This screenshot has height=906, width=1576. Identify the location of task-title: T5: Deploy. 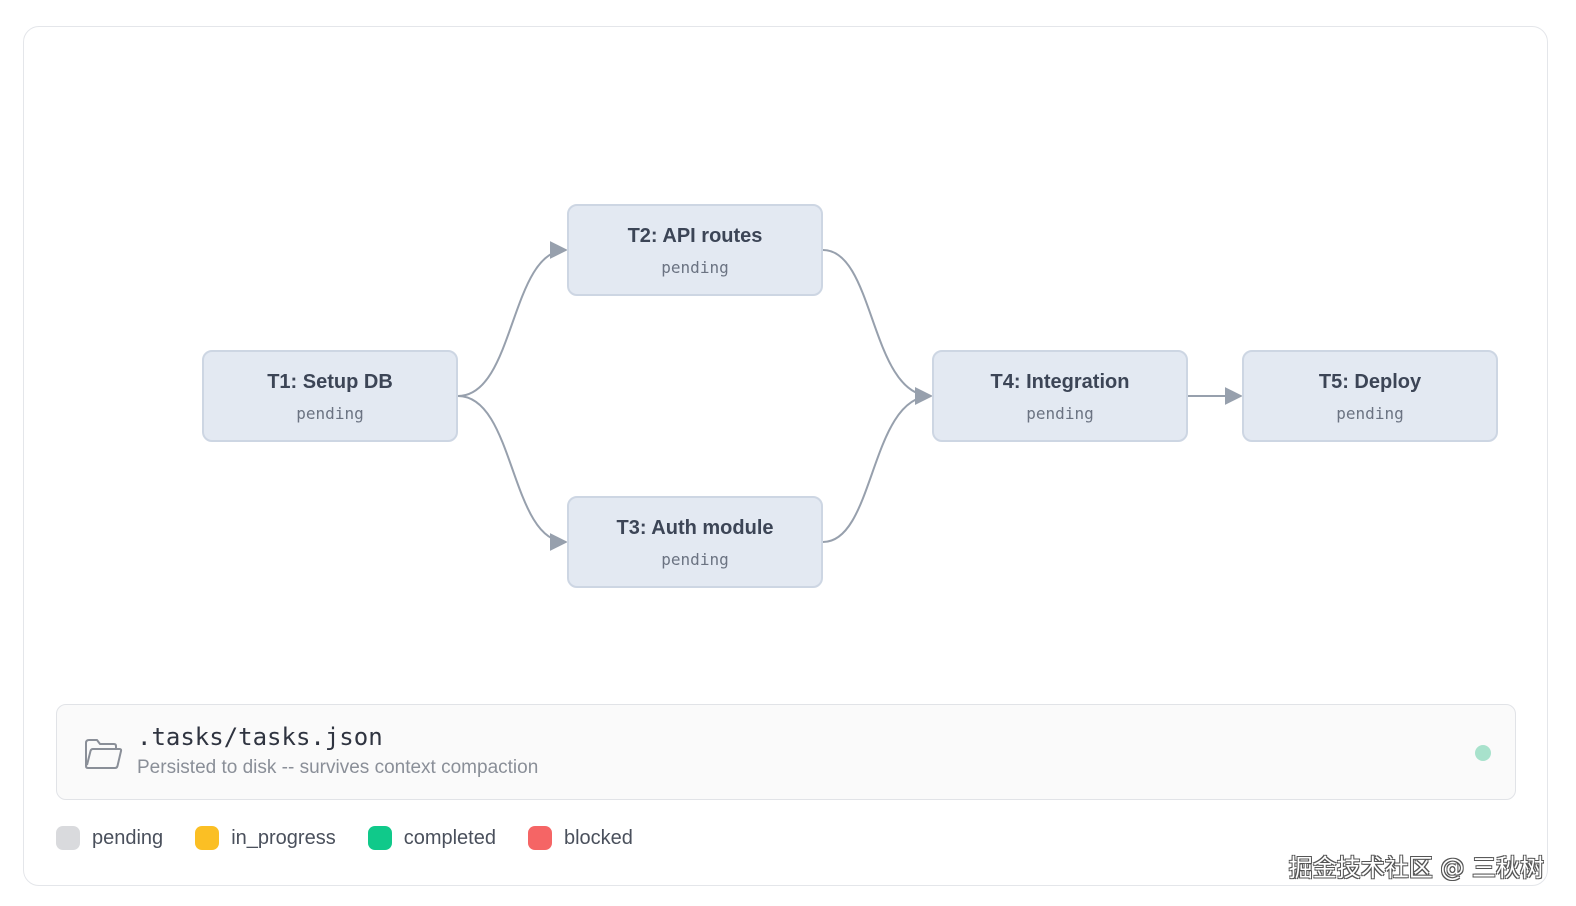
(1370, 382).